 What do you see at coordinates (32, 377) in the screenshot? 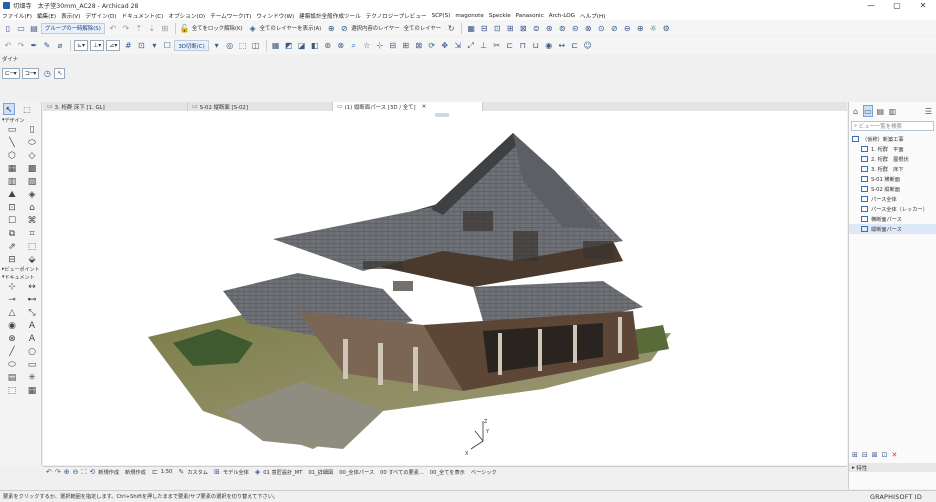
I see `document-tool-icon: ✳` at bounding box center [32, 377].